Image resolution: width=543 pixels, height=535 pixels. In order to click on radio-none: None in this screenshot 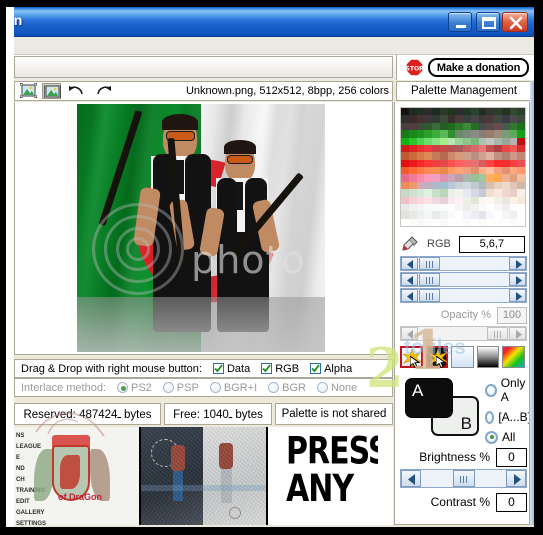, I will do `click(336, 388)`.